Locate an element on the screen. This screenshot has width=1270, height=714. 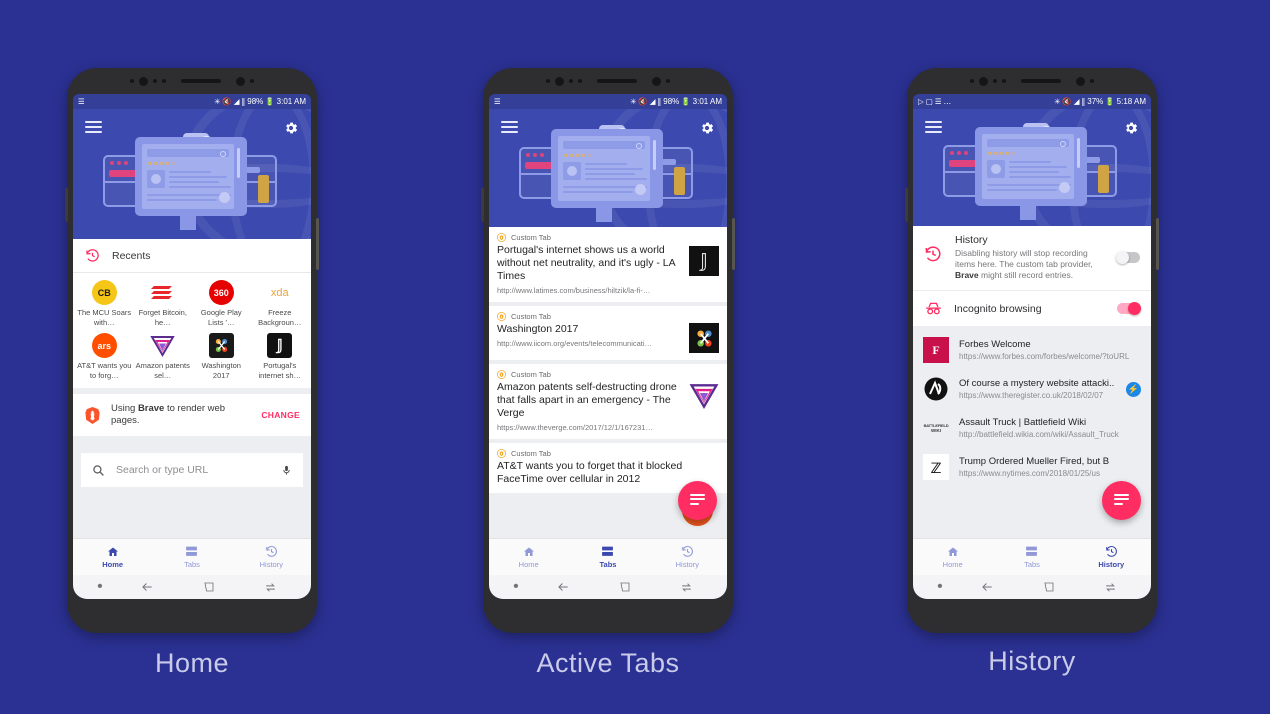
tab-title: Washington 2017 is located at coordinates (538, 329).